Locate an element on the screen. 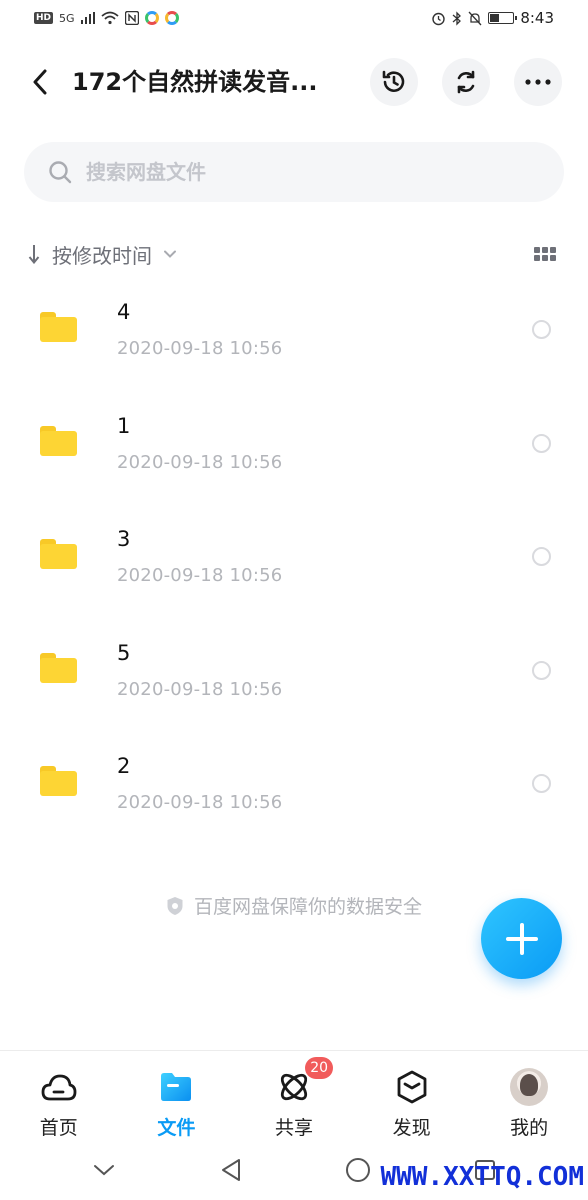 This screenshot has height=1200, width=588. more-button is located at coordinates (538, 82).